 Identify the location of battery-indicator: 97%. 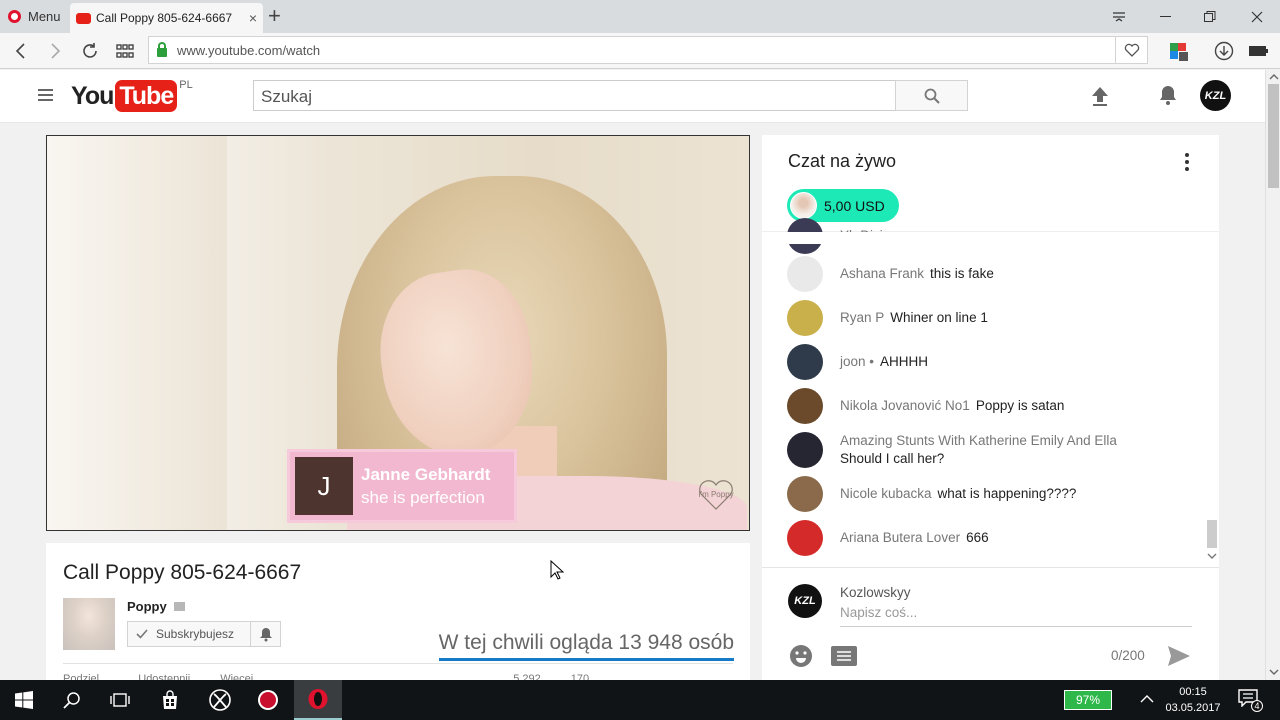
(1088, 700).